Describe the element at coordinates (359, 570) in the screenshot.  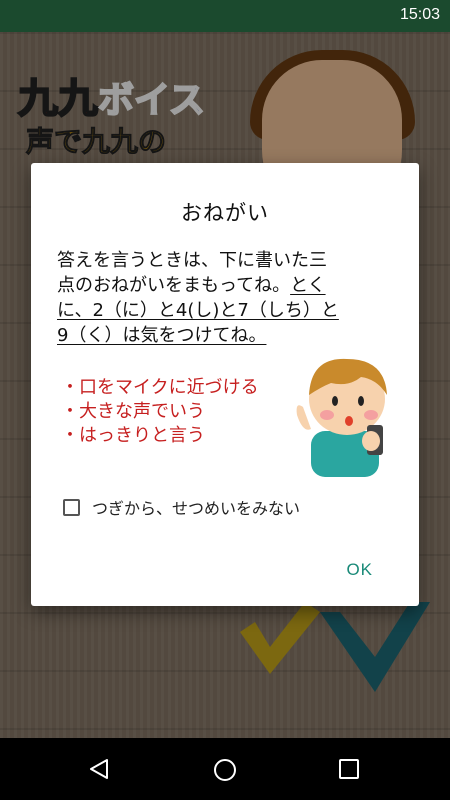
I see `ok-button: OK` at that location.